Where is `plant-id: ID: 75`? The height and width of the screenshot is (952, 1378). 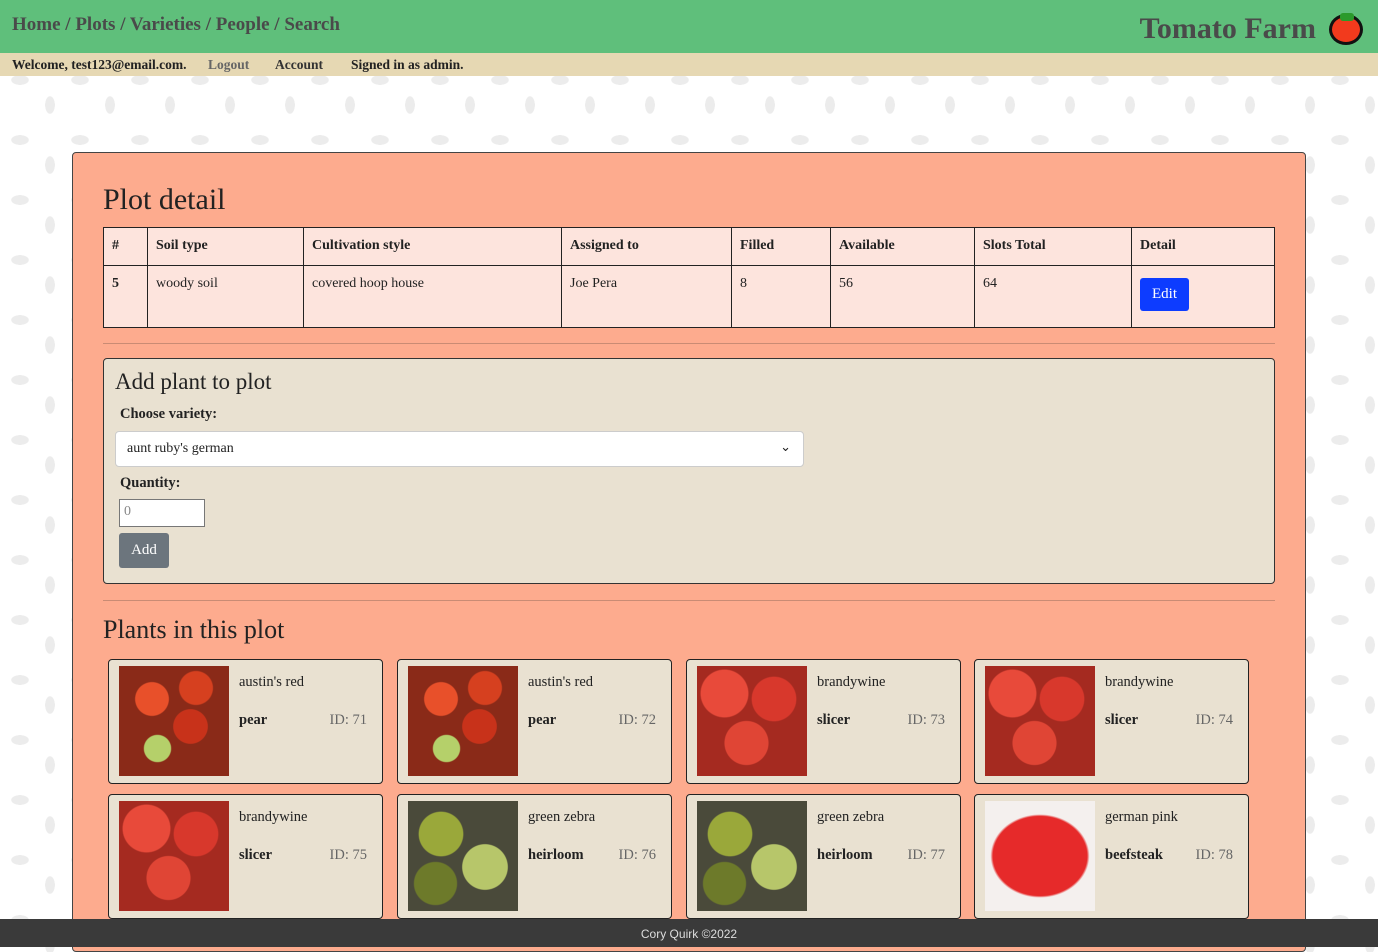 plant-id: ID: 75 is located at coordinates (348, 855).